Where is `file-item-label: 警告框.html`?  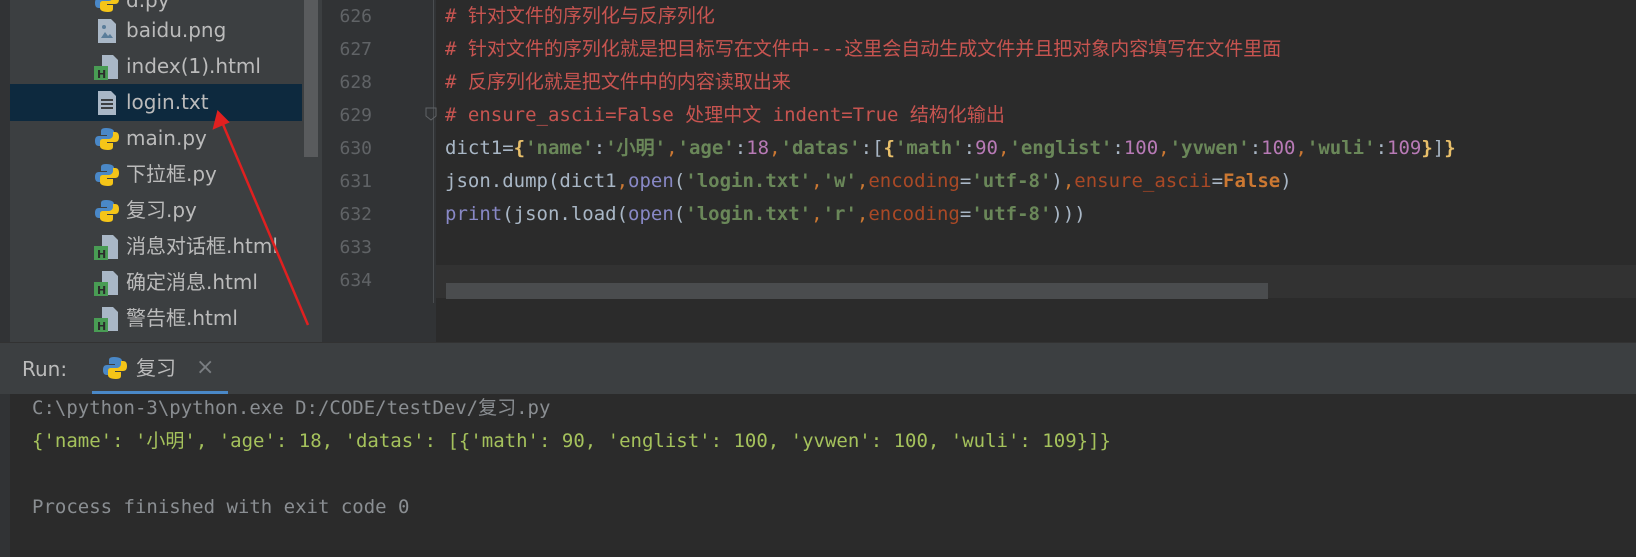 file-item-label: 警告框.html is located at coordinates (182, 318).